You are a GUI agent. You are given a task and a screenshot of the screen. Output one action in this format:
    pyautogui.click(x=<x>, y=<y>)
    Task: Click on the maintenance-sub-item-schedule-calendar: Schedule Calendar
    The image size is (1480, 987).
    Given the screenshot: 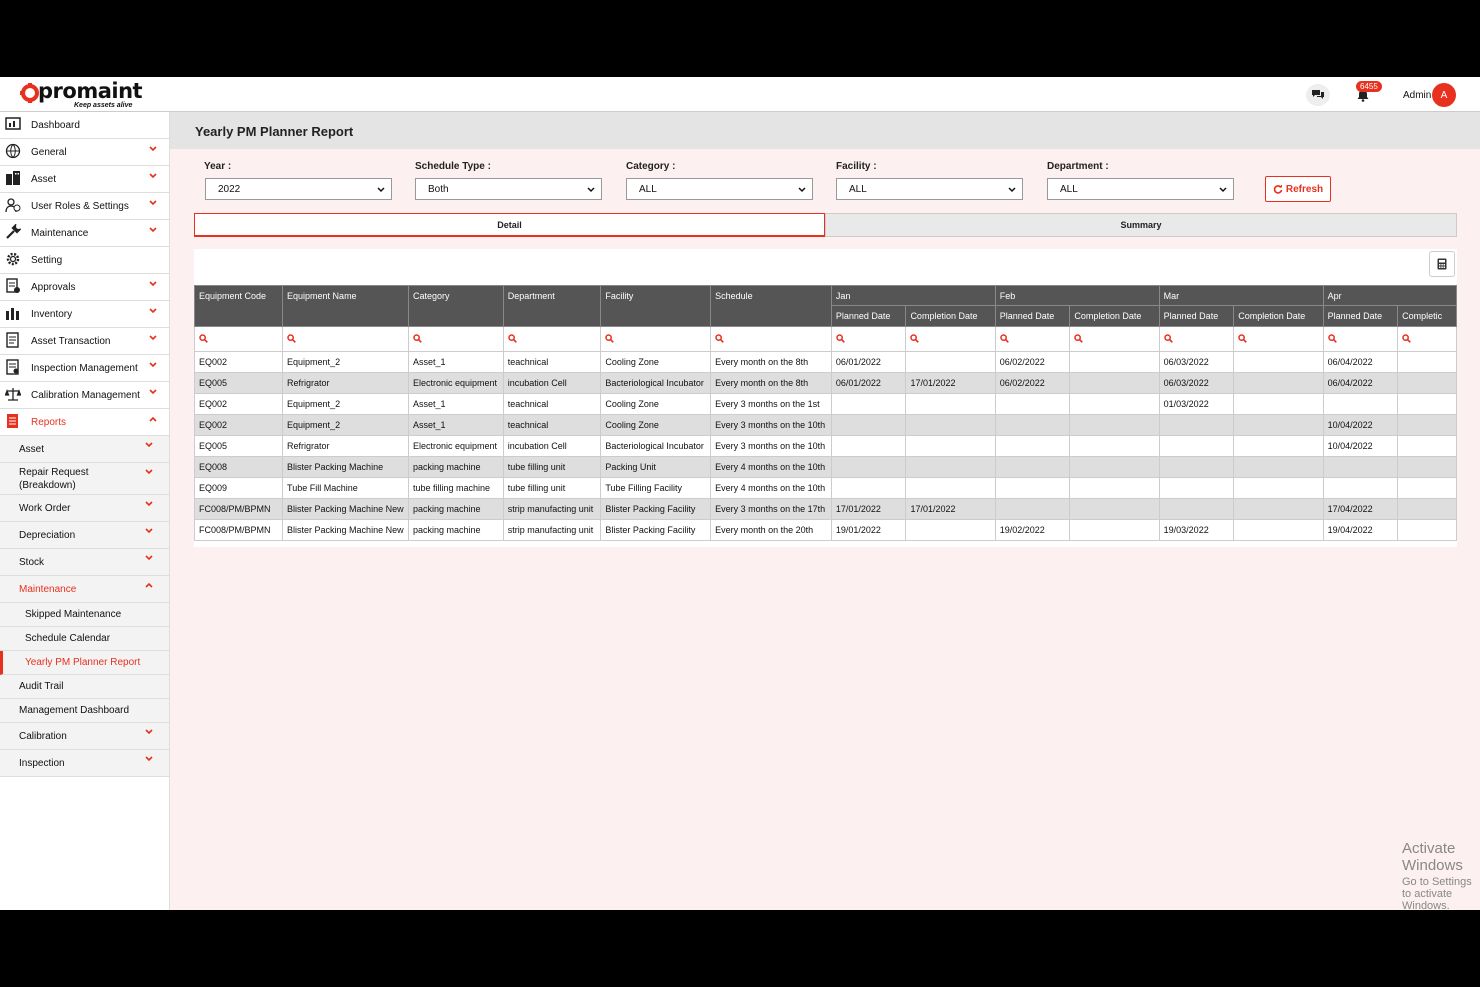 What is the action you would take?
    pyautogui.click(x=84, y=639)
    